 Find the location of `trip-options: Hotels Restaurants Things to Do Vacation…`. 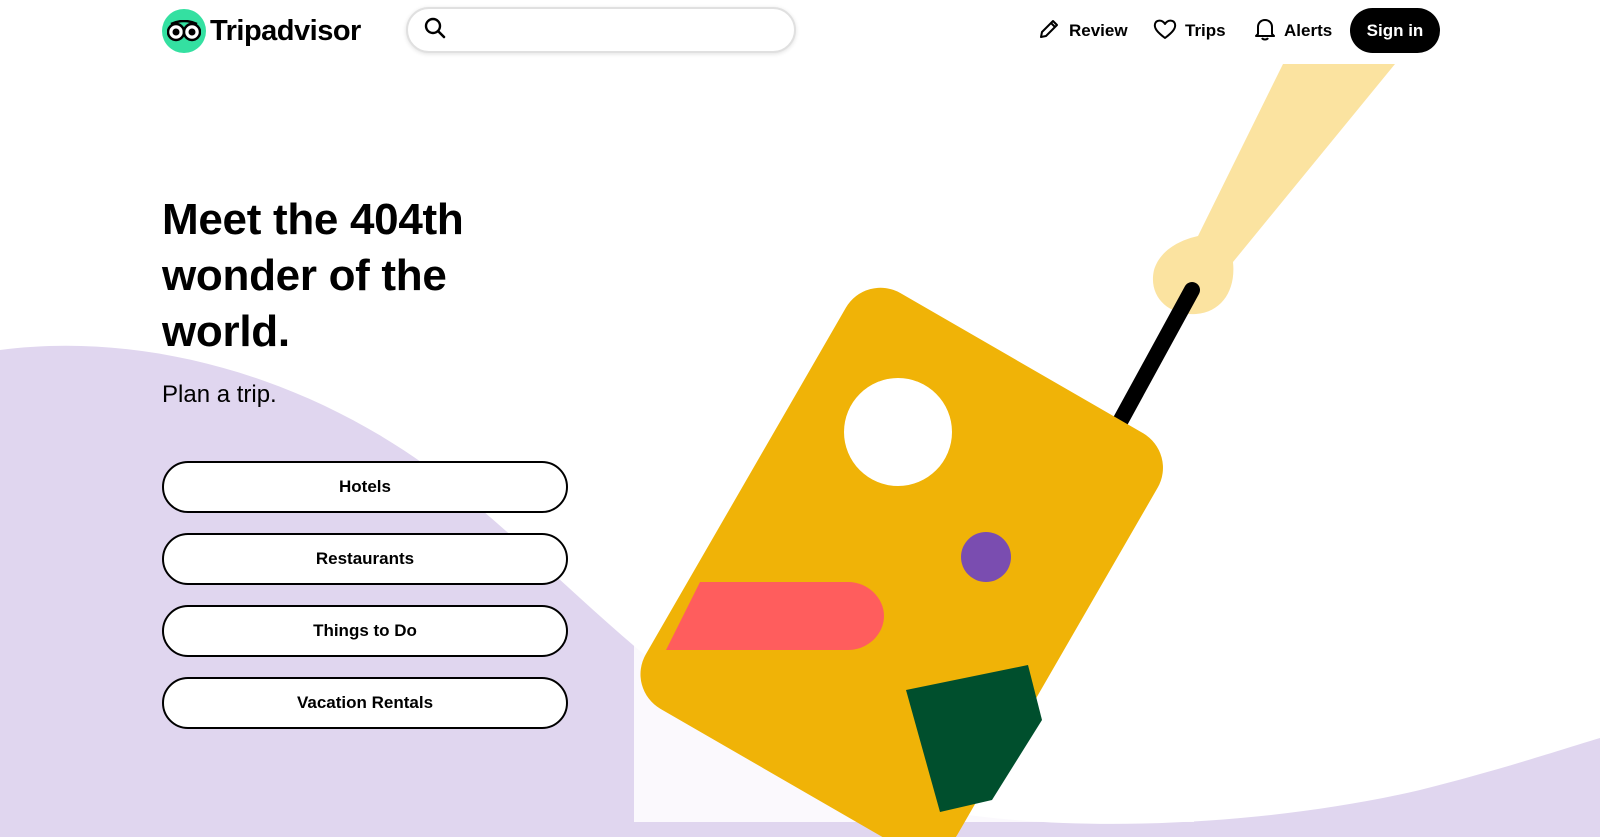

trip-options: Hotels Restaurants Things to Do Vacation… is located at coordinates (365, 605).